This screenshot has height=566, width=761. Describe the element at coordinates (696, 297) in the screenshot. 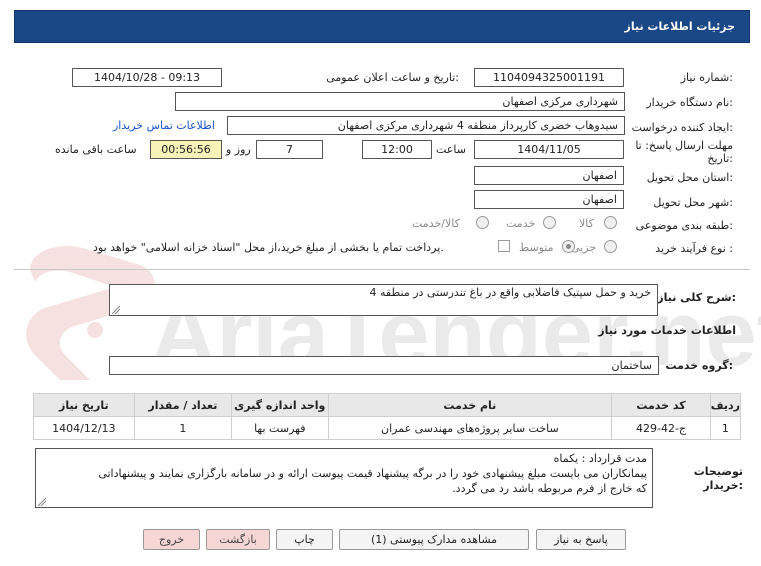

I see `summary-label: شرح کلی نیاز:` at that location.